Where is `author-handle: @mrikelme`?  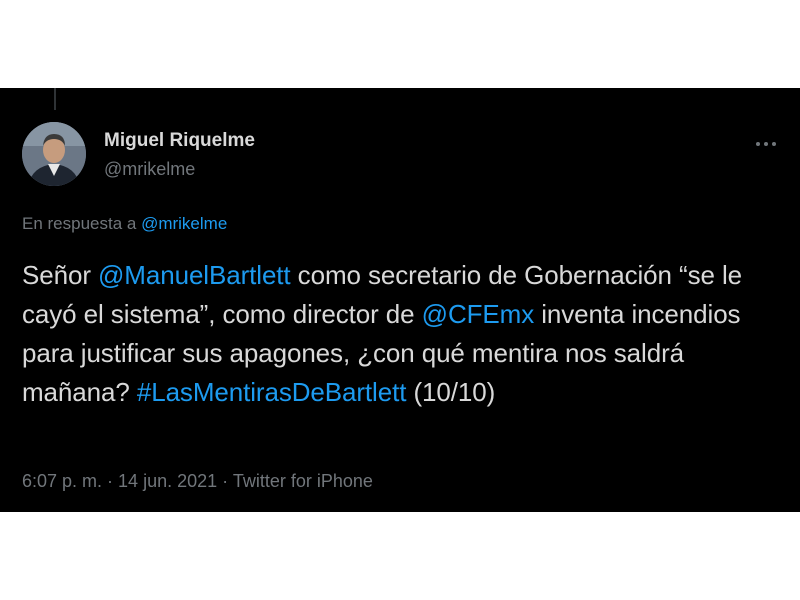 author-handle: @mrikelme is located at coordinates (179, 169).